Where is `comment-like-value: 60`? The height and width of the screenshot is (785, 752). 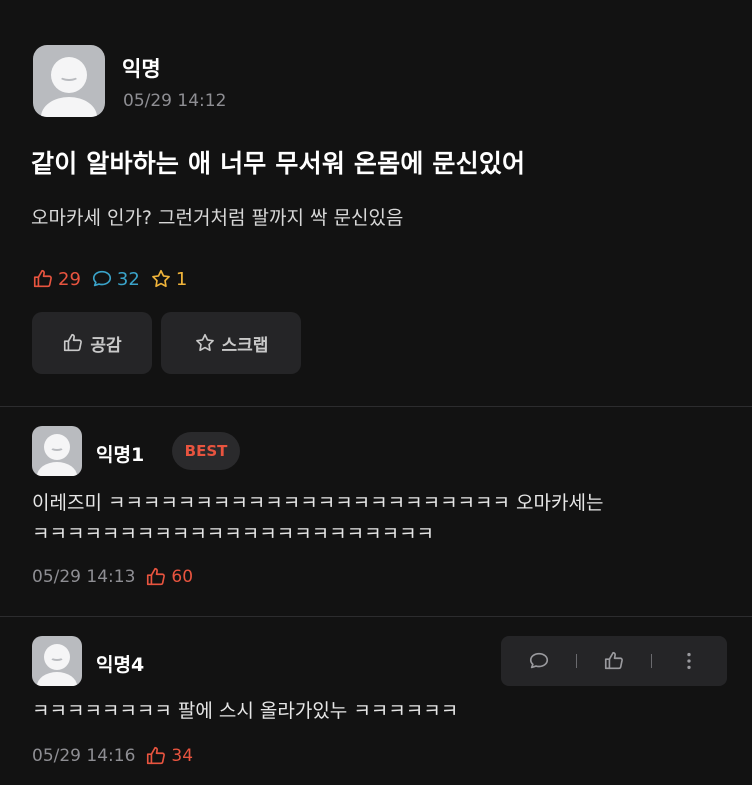 comment-like-value: 60 is located at coordinates (182, 577).